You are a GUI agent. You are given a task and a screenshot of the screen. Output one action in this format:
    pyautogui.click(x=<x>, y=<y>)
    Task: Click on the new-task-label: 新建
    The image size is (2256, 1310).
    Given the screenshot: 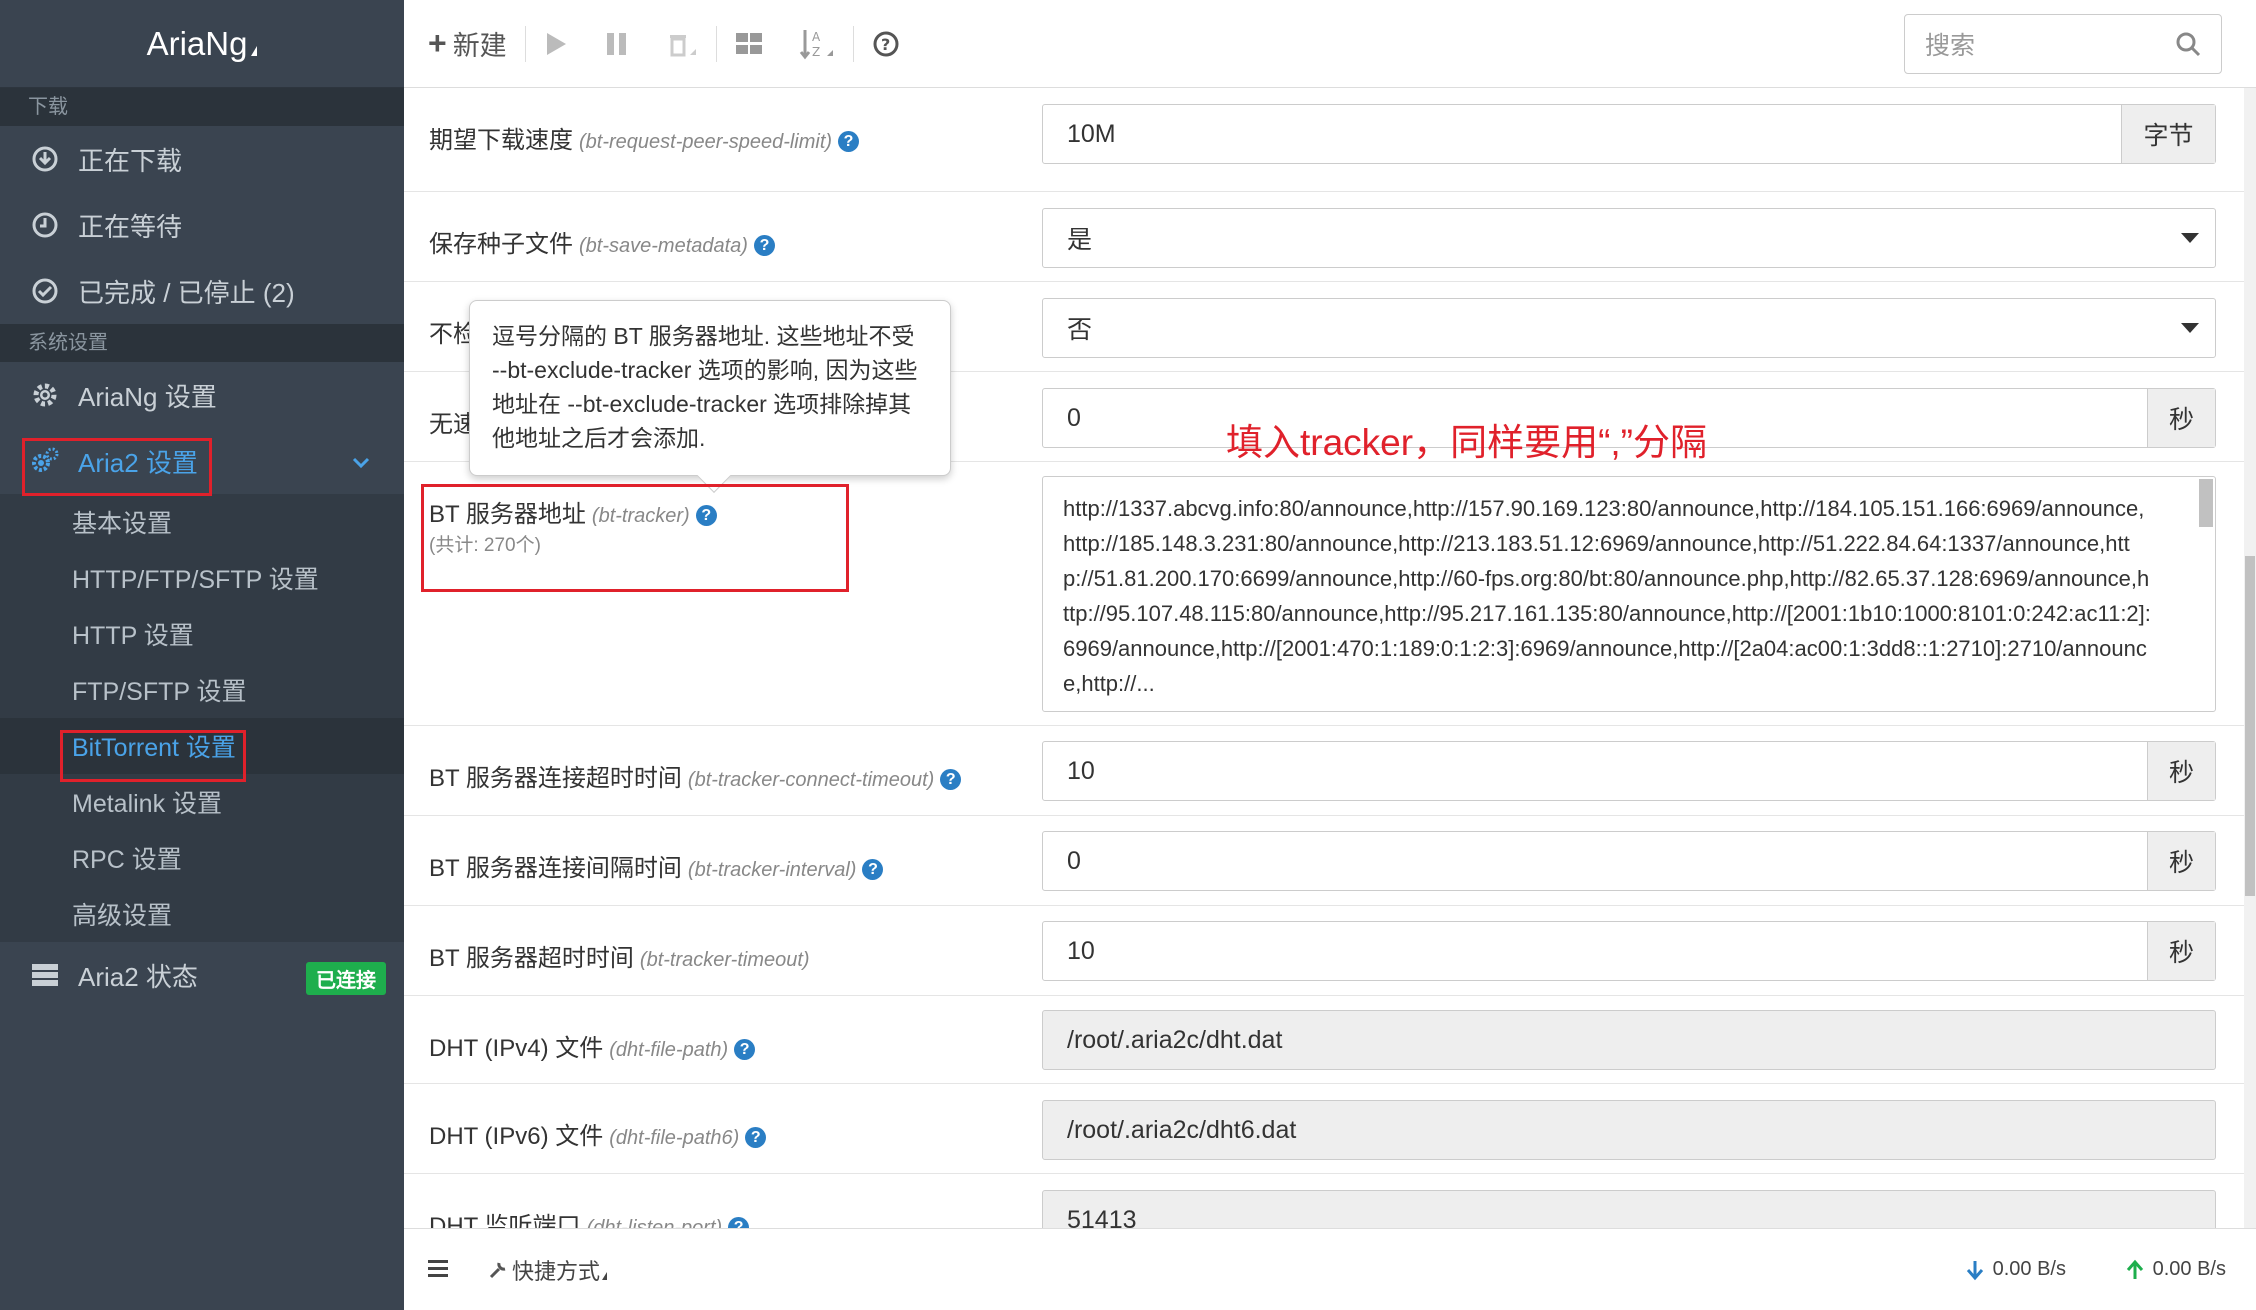 What is the action you would take?
    pyautogui.click(x=479, y=46)
    